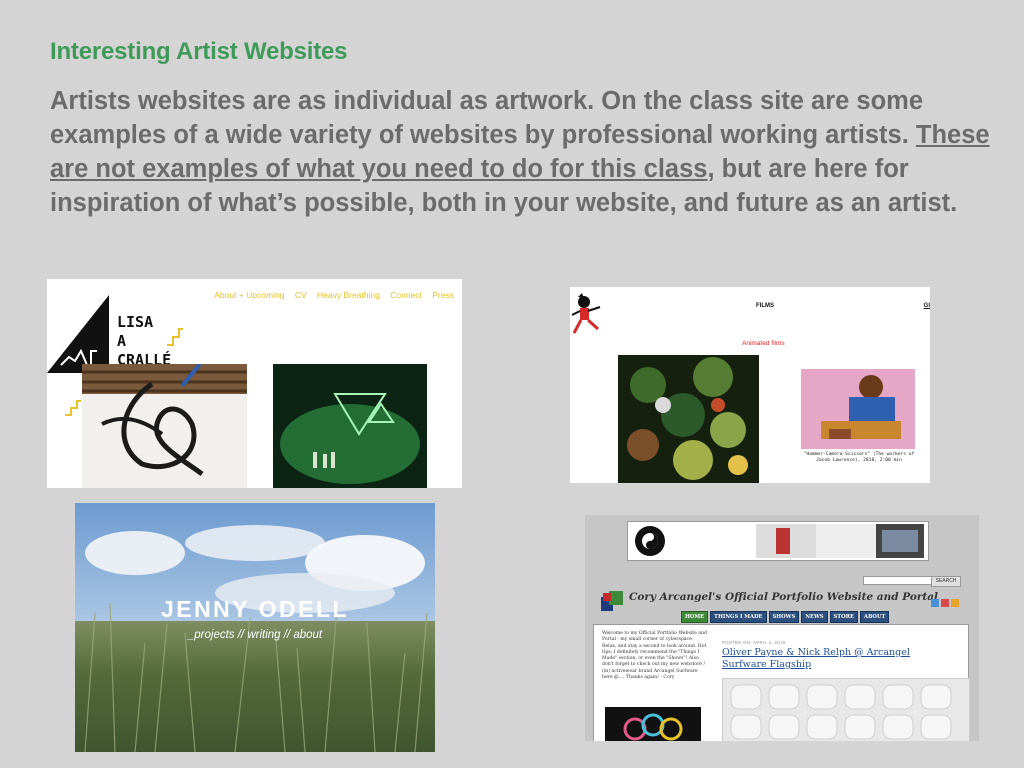  Describe the element at coordinates (443, 295) in the screenshot. I see `lisa-nav-item: Press` at that location.